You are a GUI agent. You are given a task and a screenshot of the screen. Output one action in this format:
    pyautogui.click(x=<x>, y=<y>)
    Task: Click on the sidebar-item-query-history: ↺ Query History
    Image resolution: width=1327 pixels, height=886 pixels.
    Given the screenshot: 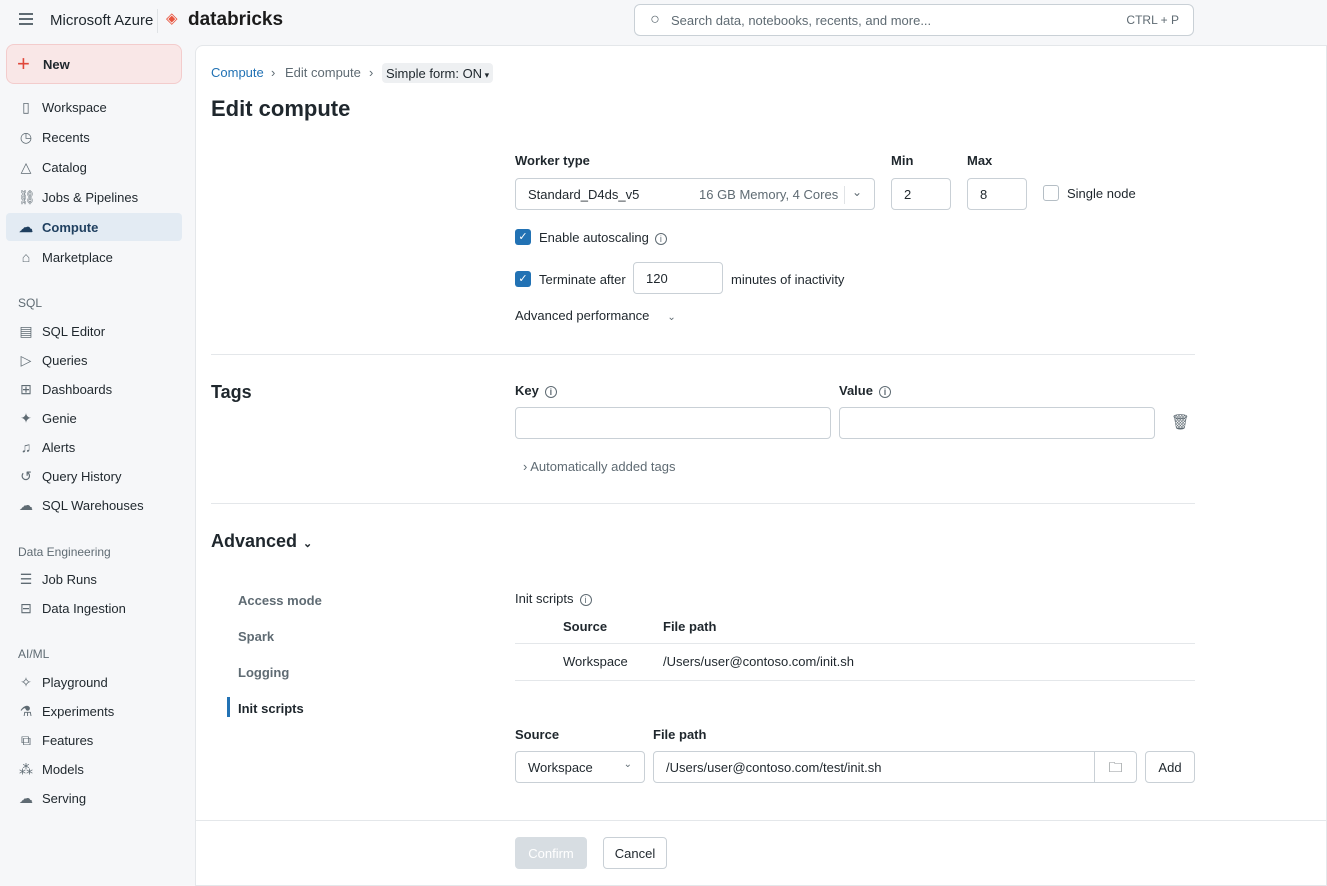 What is the action you would take?
    pyautogui.click(x=94, y=476)
    